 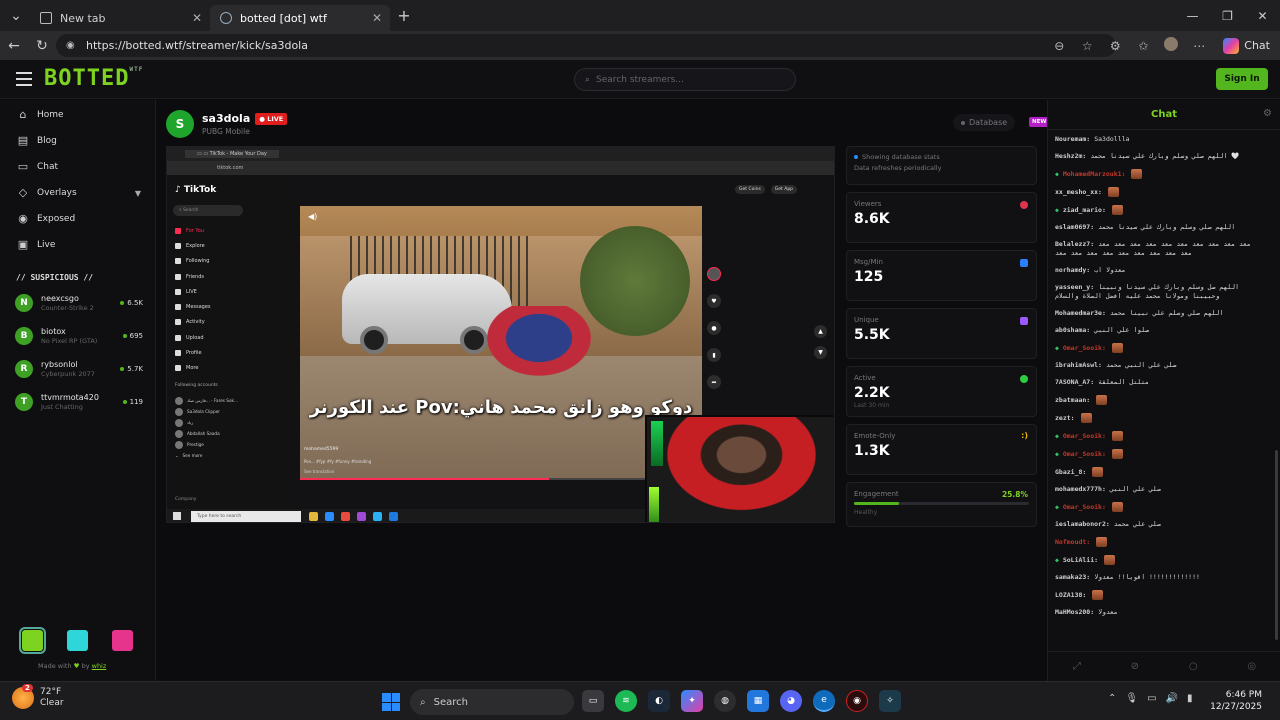 I want to click on back-arrow-icon: ←, so click(x=14, y=46).